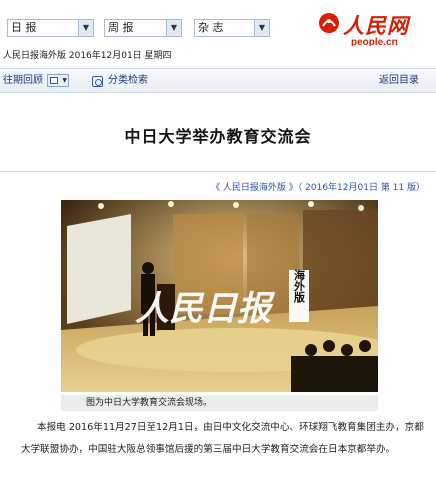 The image size is (436, 480). What do you see at coordinates (143, 28) in the screenshot?
I see `weekly-select: 周 报 ▼` at bounding box center [143, 28].